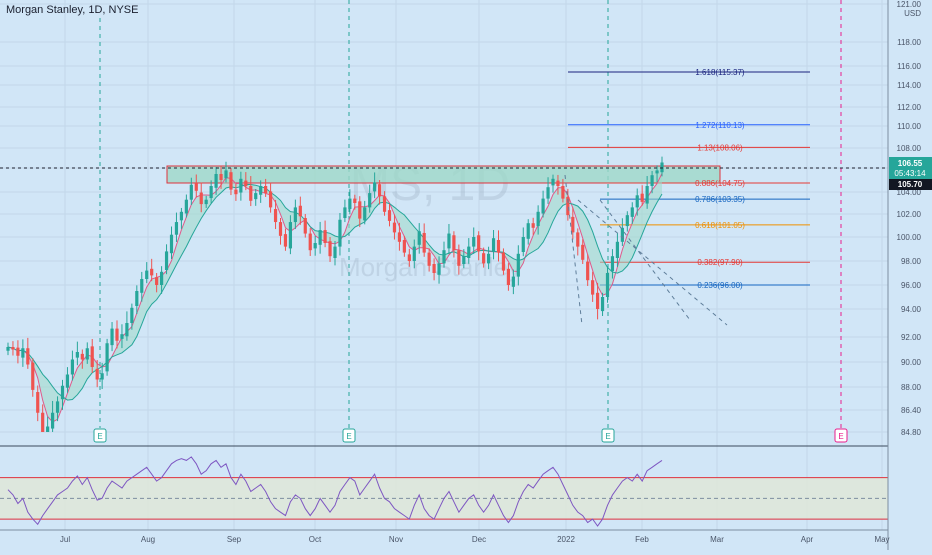  I want to click on price-tick-label: 112.00, so click(909, 107).